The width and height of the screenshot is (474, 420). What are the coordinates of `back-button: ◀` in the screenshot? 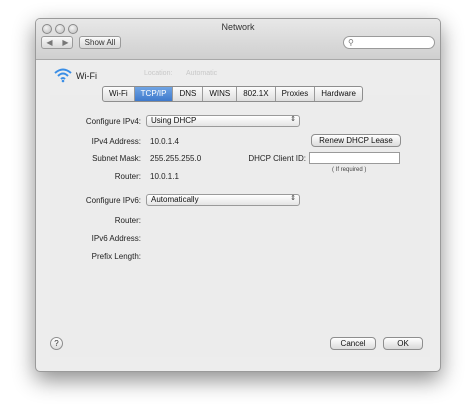 It's located at (49, 42).